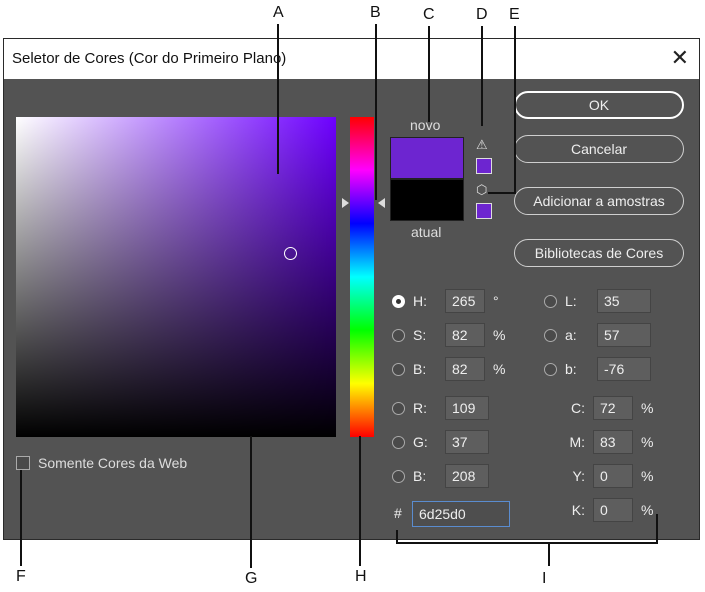 The image size is (705, 592). I want to click on cmyk-c-row: C: 72 %, so click(606, 408).